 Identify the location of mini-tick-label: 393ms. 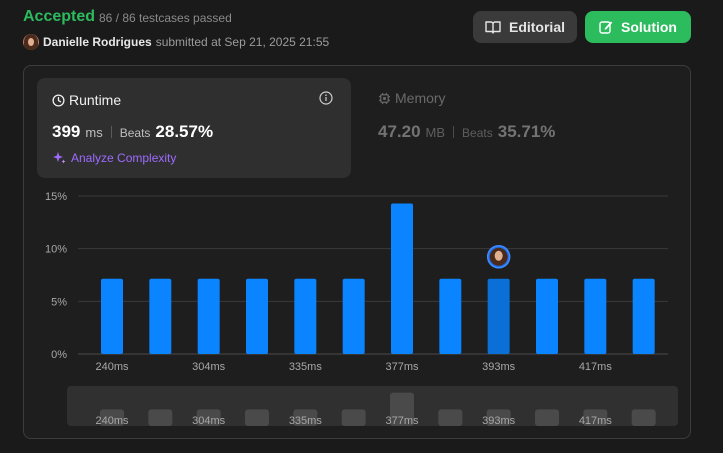
(499, 421).